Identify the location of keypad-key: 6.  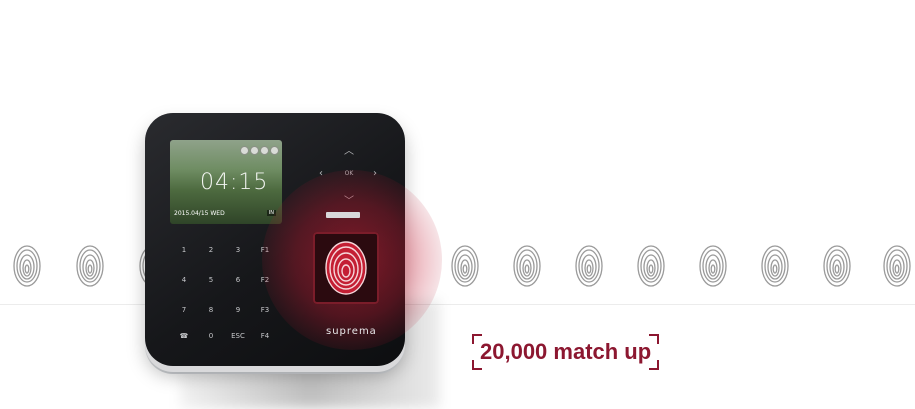
(238, 280).